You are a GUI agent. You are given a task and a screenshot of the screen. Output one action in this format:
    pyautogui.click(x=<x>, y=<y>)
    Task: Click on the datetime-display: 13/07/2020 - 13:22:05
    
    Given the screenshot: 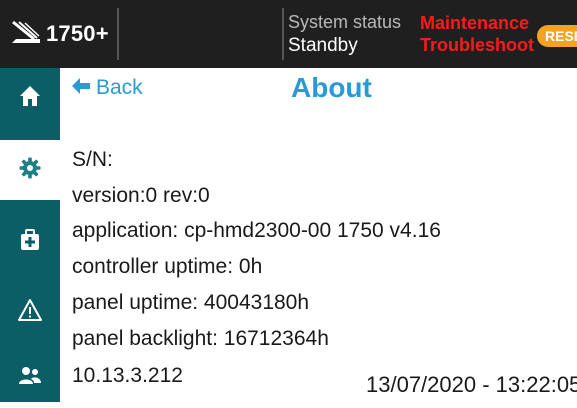 What is the action you would take?
    pyautogui.click(x=471, y=384)
    